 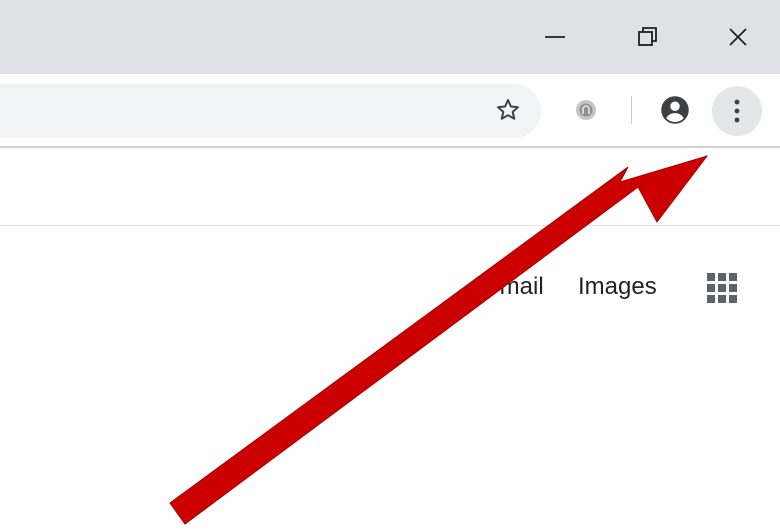 I want to click on star-icon, so click(x=508, y=109).